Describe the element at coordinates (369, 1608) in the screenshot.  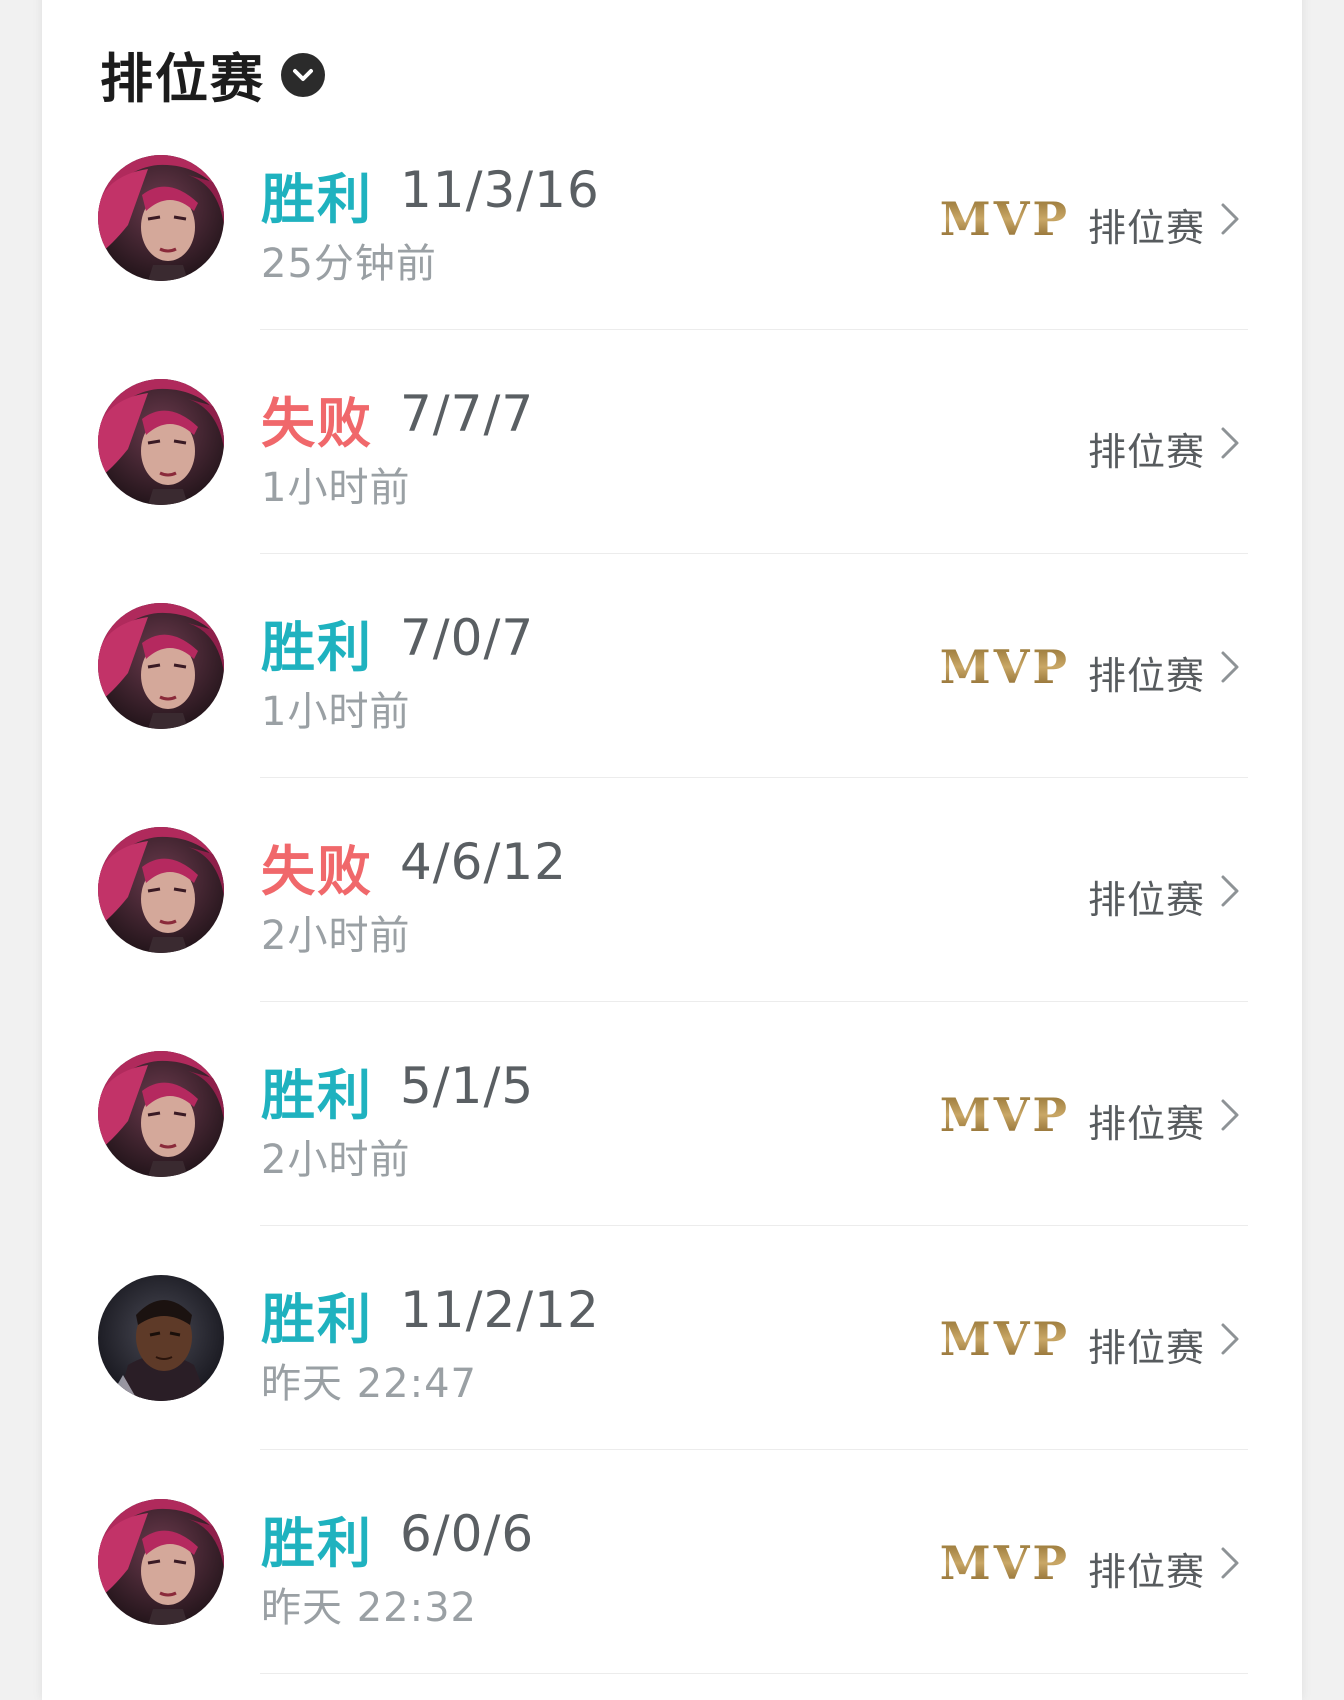
I see `match-time: 昨天 22:32` at that location.